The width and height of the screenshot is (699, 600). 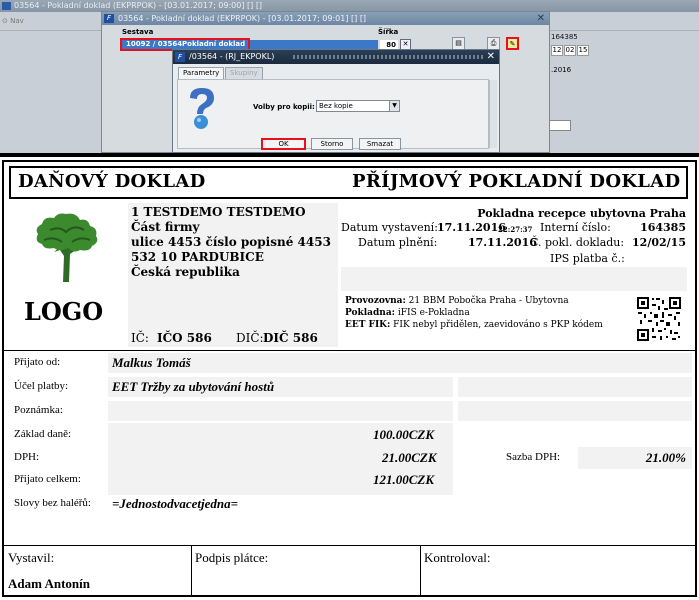 I want to click on smazat-button: Smazat, so click(x=380, y=144).